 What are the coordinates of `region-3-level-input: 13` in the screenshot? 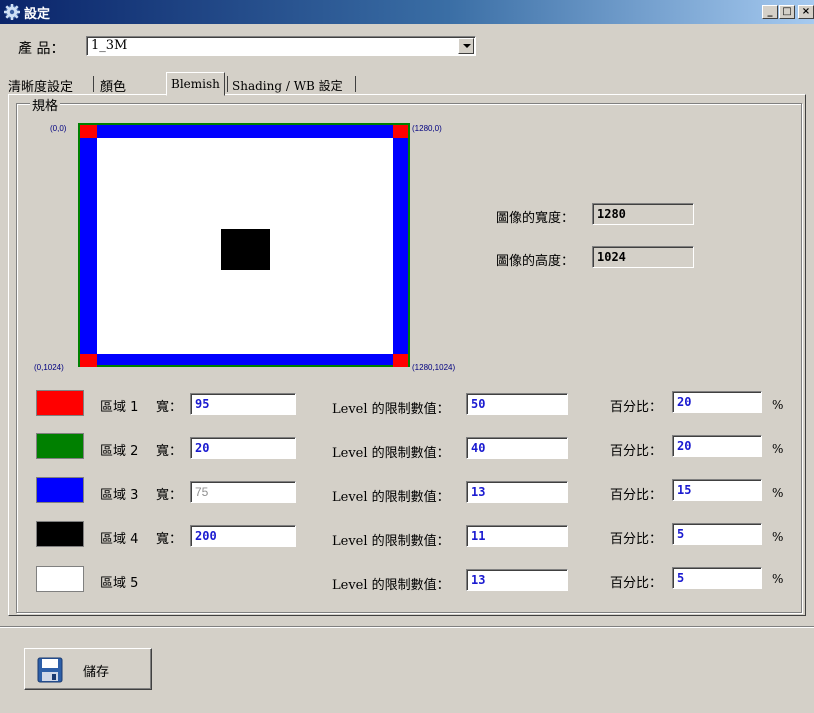 It's located at (517, 492).